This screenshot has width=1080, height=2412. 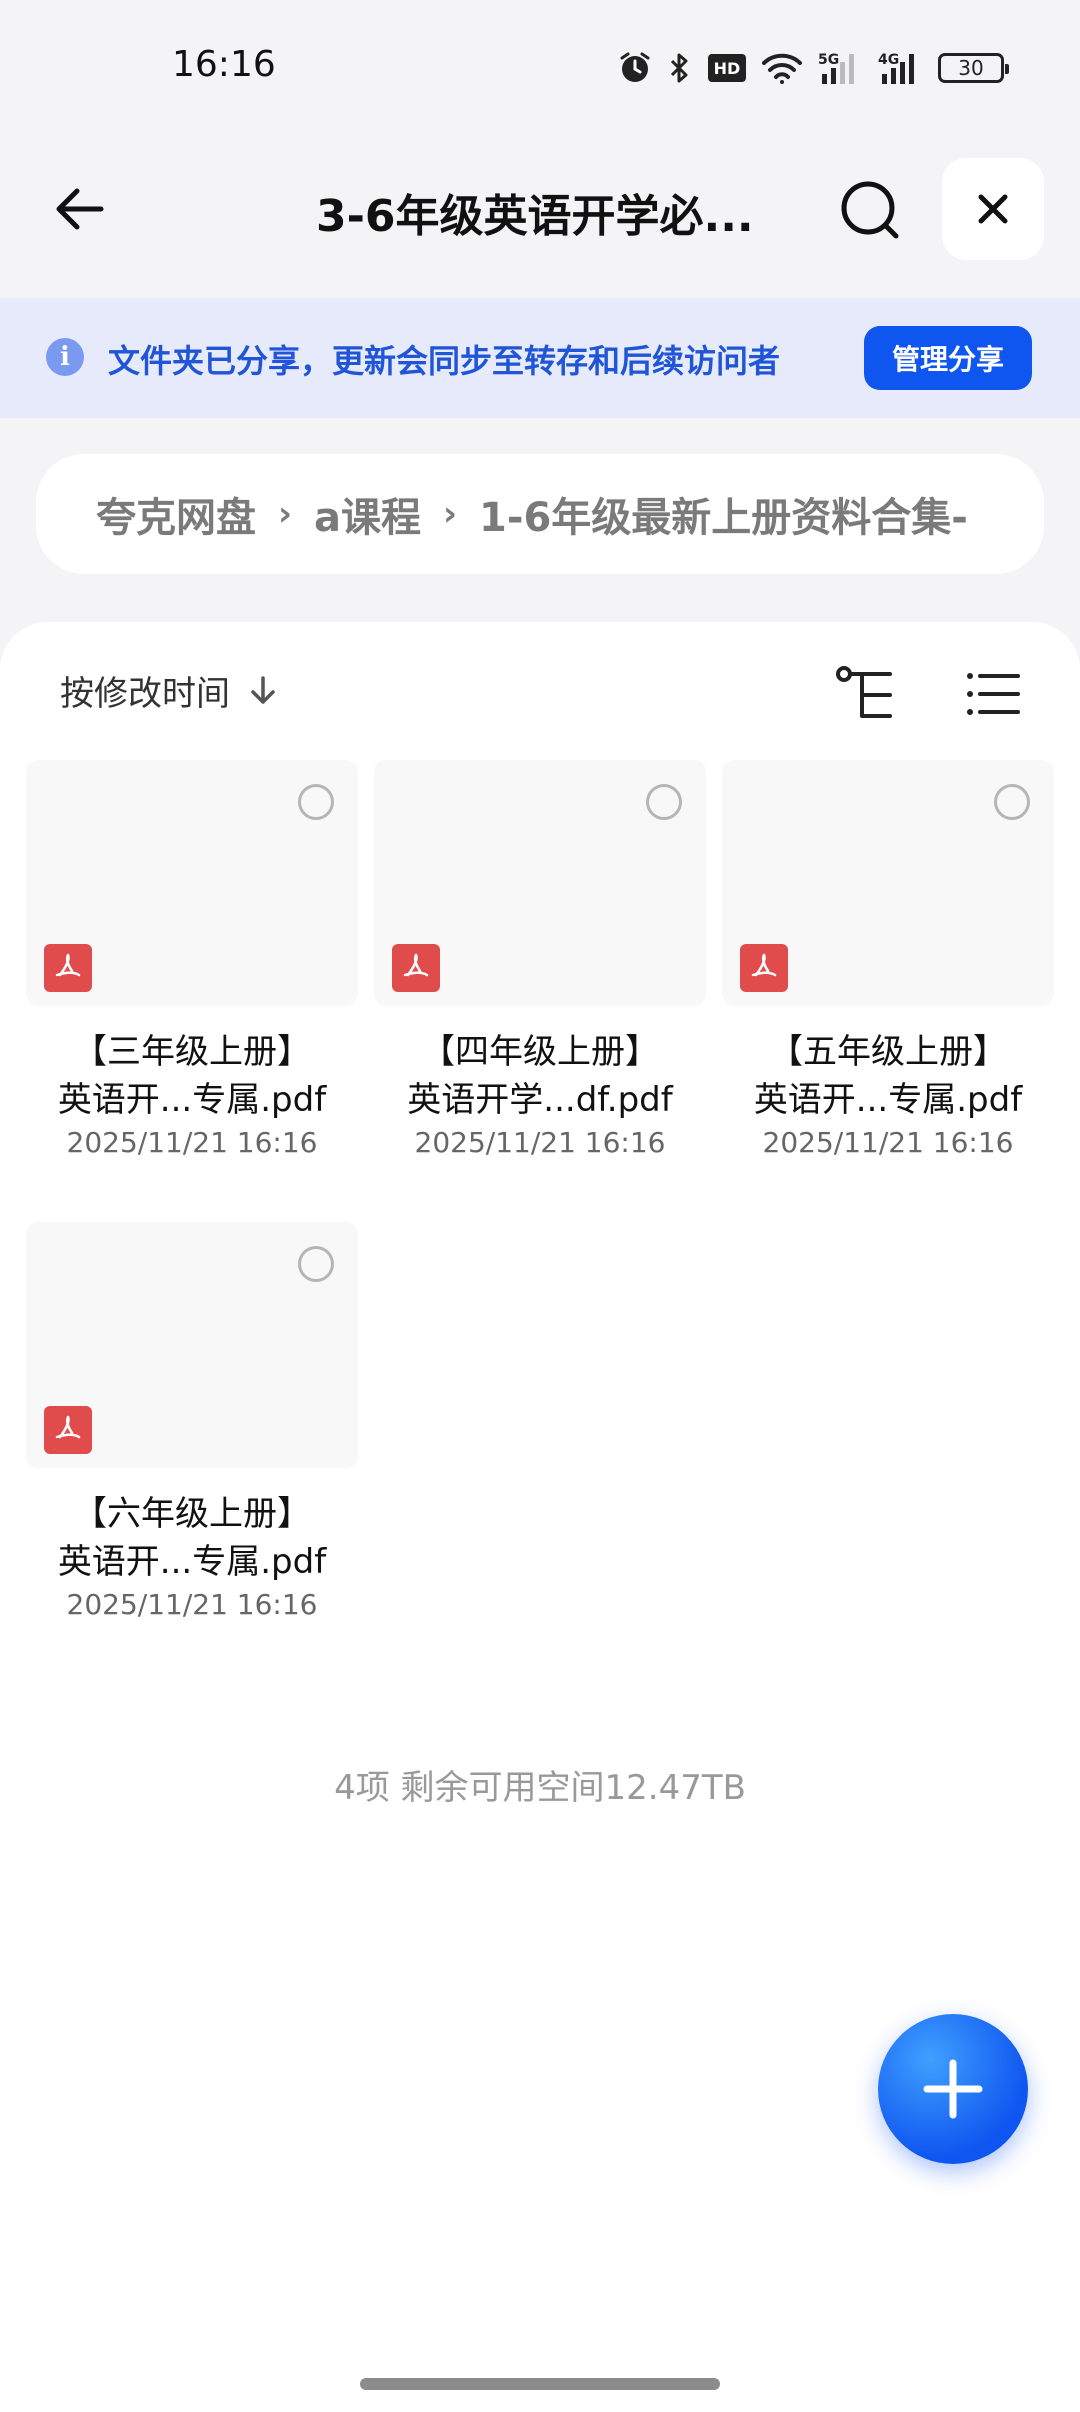 What do you see at coordinates (635, 68) in the screenshot?
I see `alarm-icon` at bounding box center [635, 68].